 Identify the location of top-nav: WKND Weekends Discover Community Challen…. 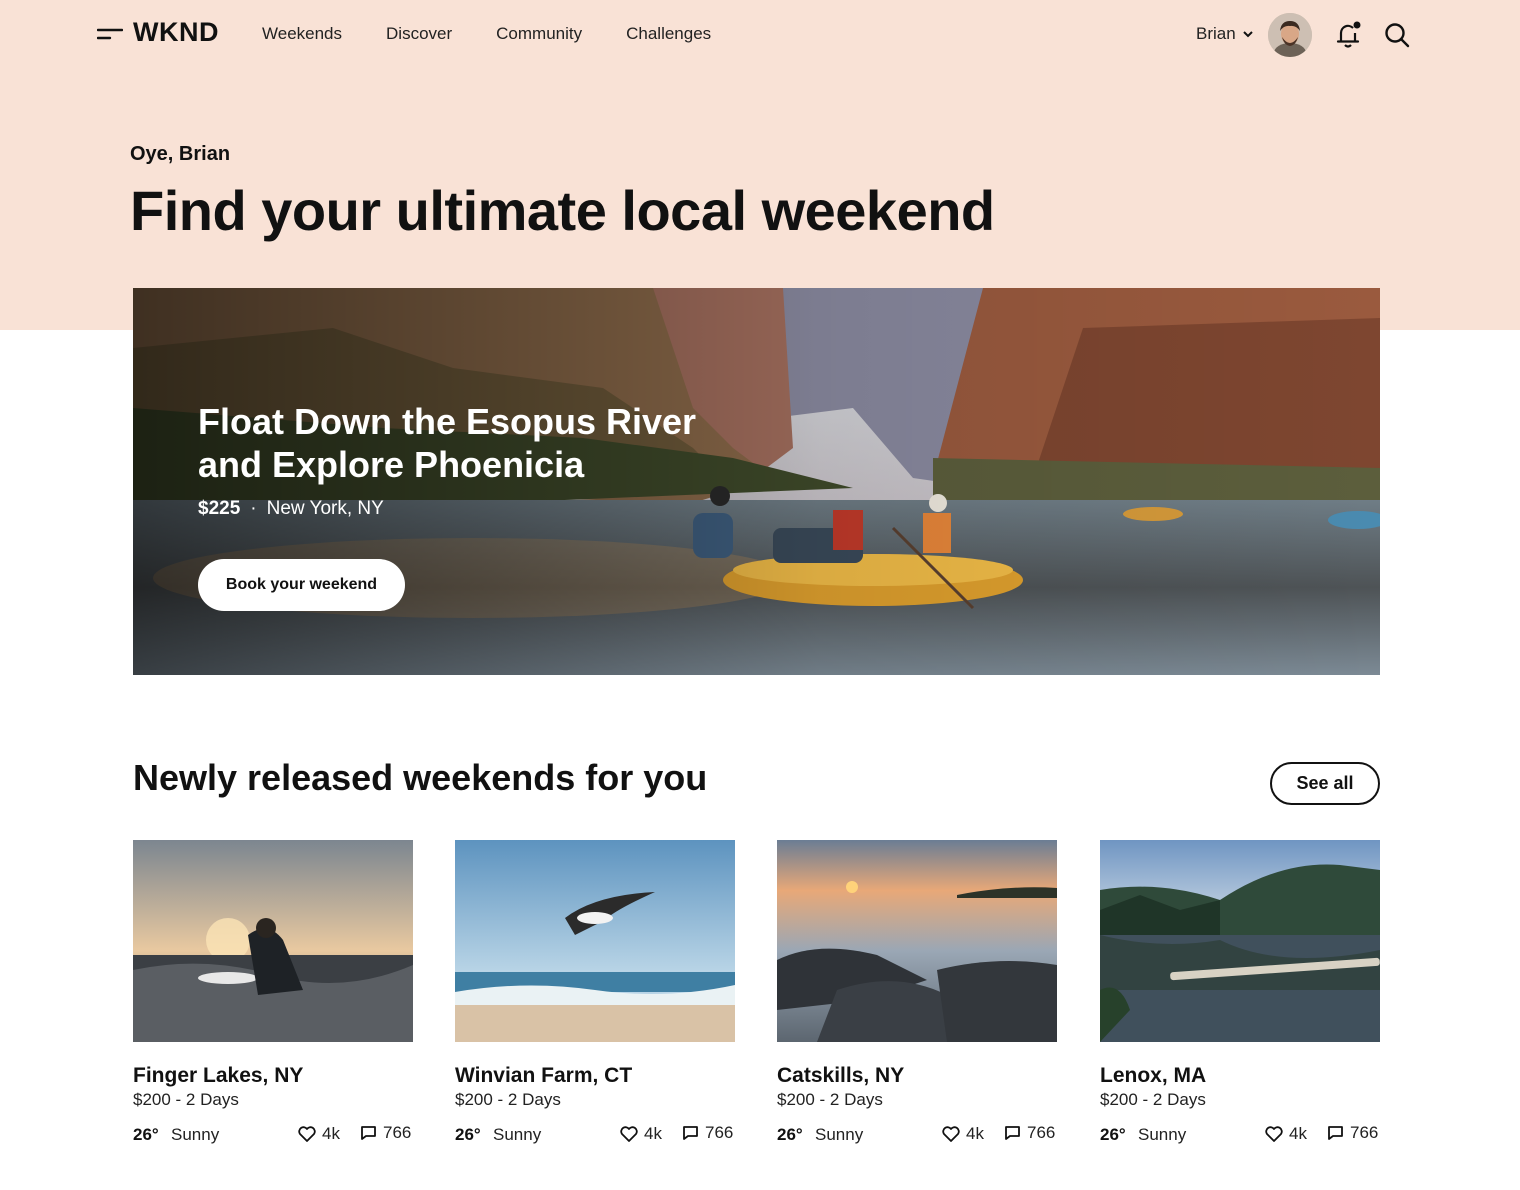
(760, 35).